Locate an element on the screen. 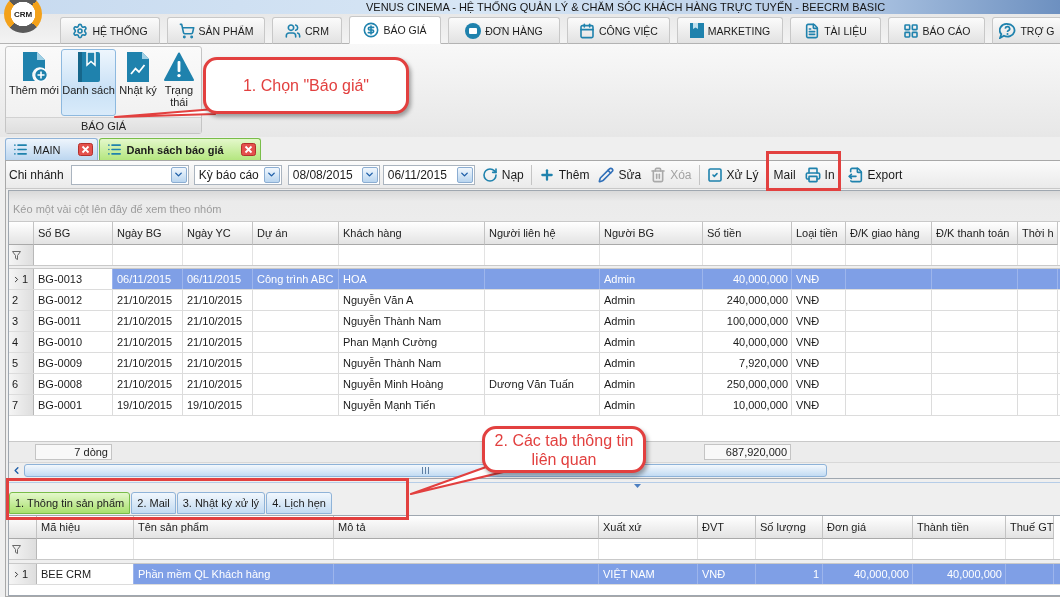 This screenshot has width=1060, height=597. ribbon-group-label: BÁO GIÁ is located at coordinates (103, 125).